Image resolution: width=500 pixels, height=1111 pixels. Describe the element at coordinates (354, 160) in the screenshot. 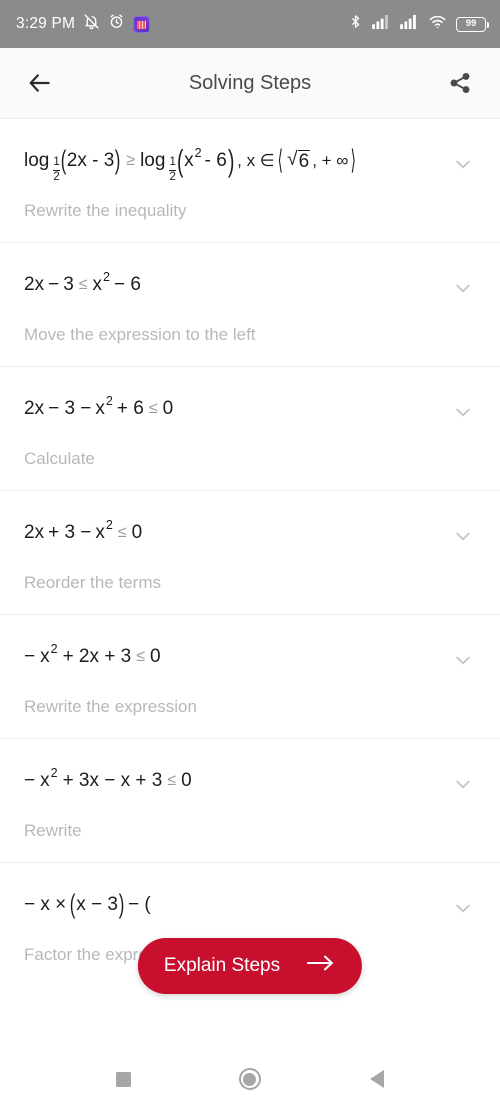

I see `angle-bracket-close: ⟩` at that location.